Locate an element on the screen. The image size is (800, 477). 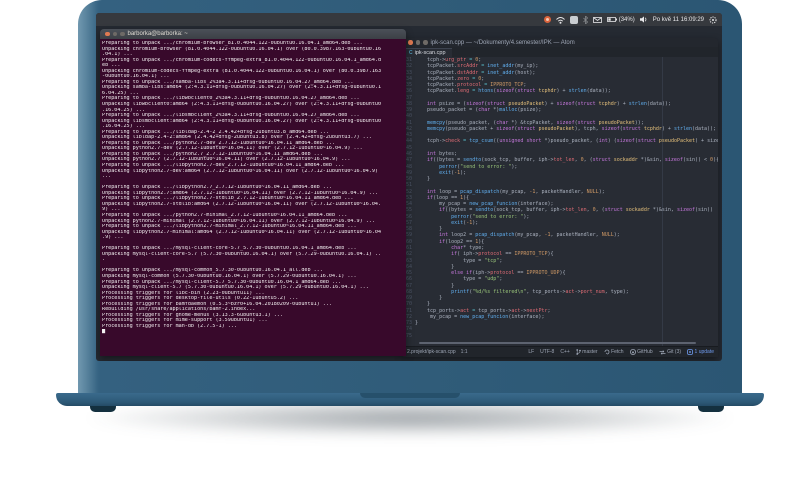
fetch-label: Fetch is located at coordinates (617, 352).